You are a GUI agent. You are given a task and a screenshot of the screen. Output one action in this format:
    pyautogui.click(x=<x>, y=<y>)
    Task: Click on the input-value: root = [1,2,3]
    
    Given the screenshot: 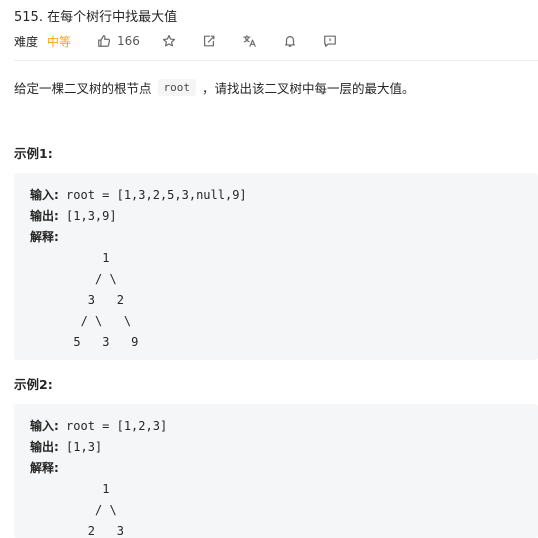 What is the action you would take?
    pyautogui.click(x=113, y=426)
    